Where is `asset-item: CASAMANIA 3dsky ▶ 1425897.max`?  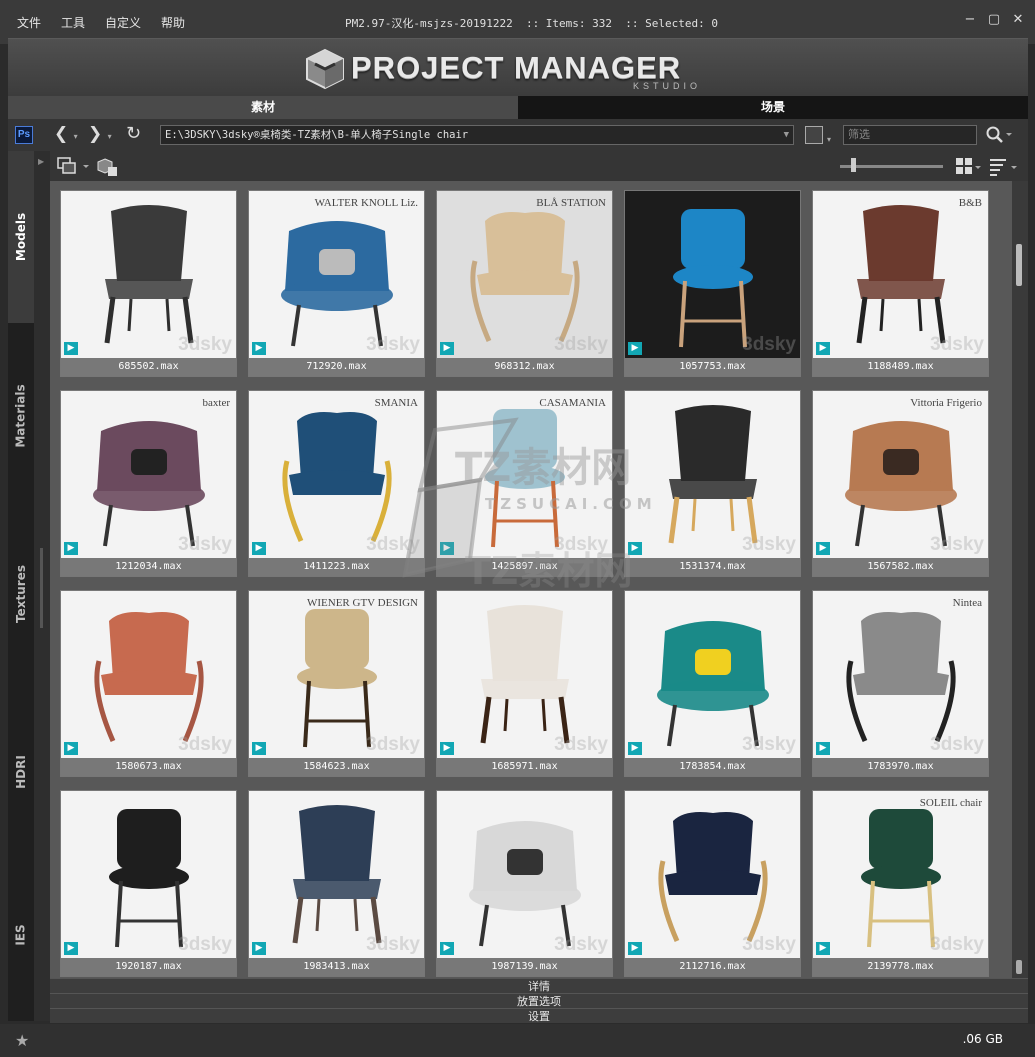 asset-item: CASAMANIA 3dsky ▶ 1425897.max is located at coordinates (524, 483).